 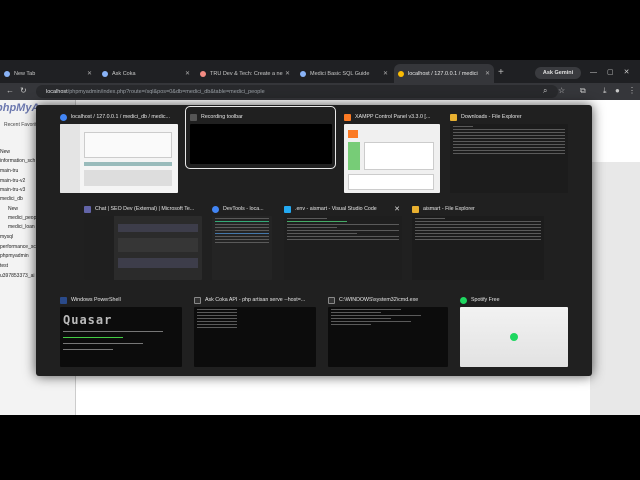 I want to click on tab-label: Medici Basic SQL Guide, so click(x=340, y=73).